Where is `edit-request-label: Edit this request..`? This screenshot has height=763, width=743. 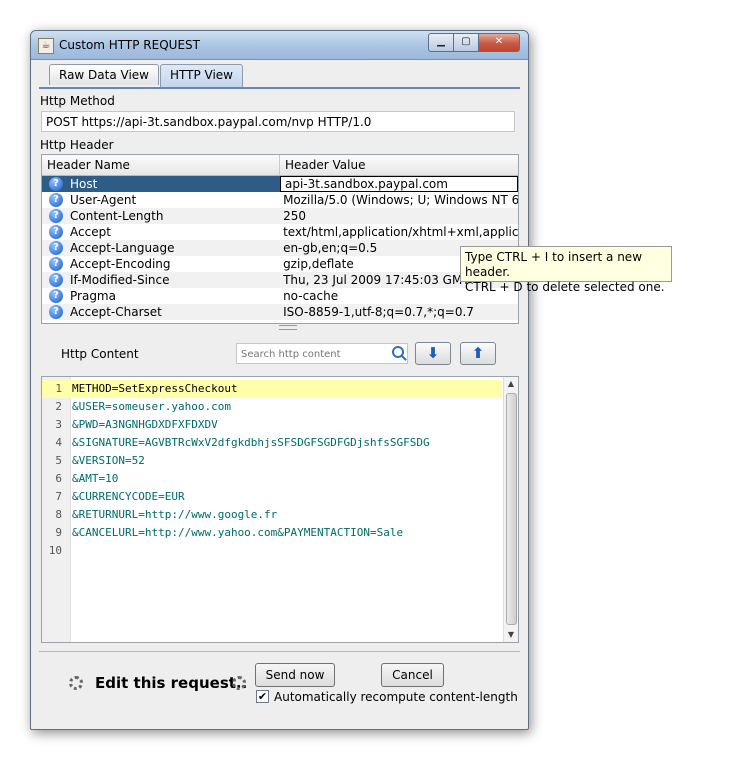 edit-request-label: Edit this request.. is located at coordinates (171, 683).